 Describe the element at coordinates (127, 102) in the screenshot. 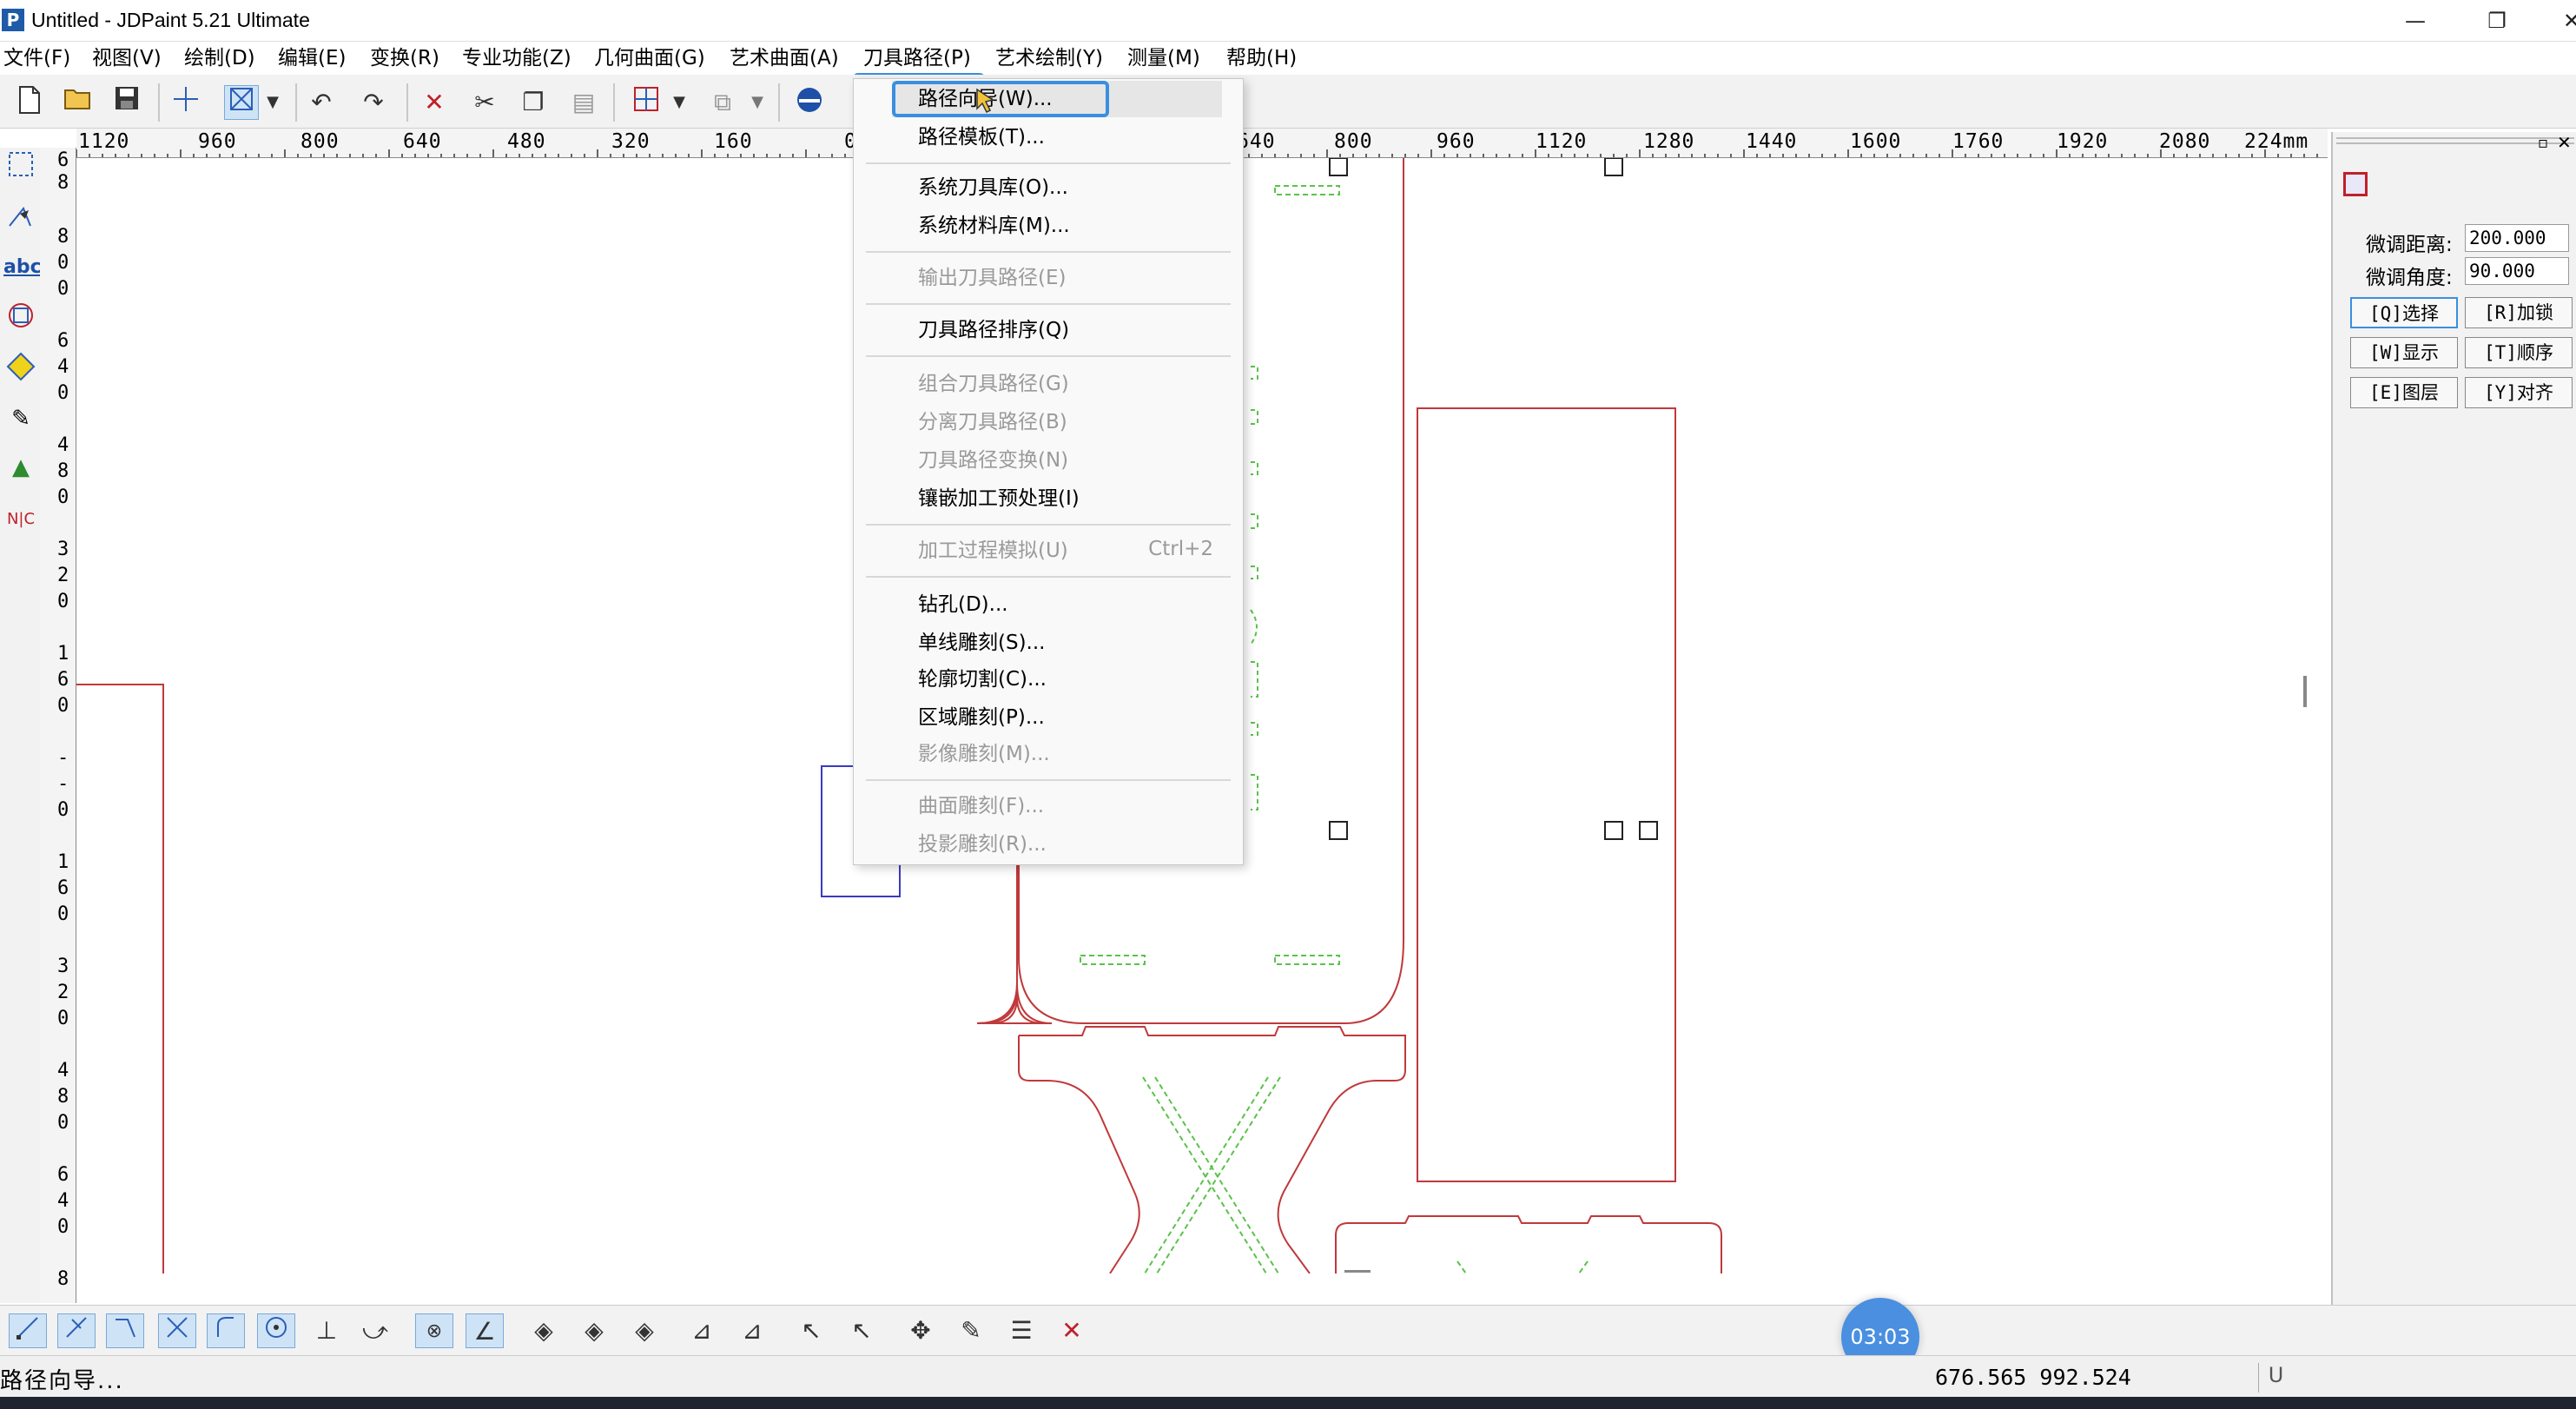

I see `save-icon` at that location.